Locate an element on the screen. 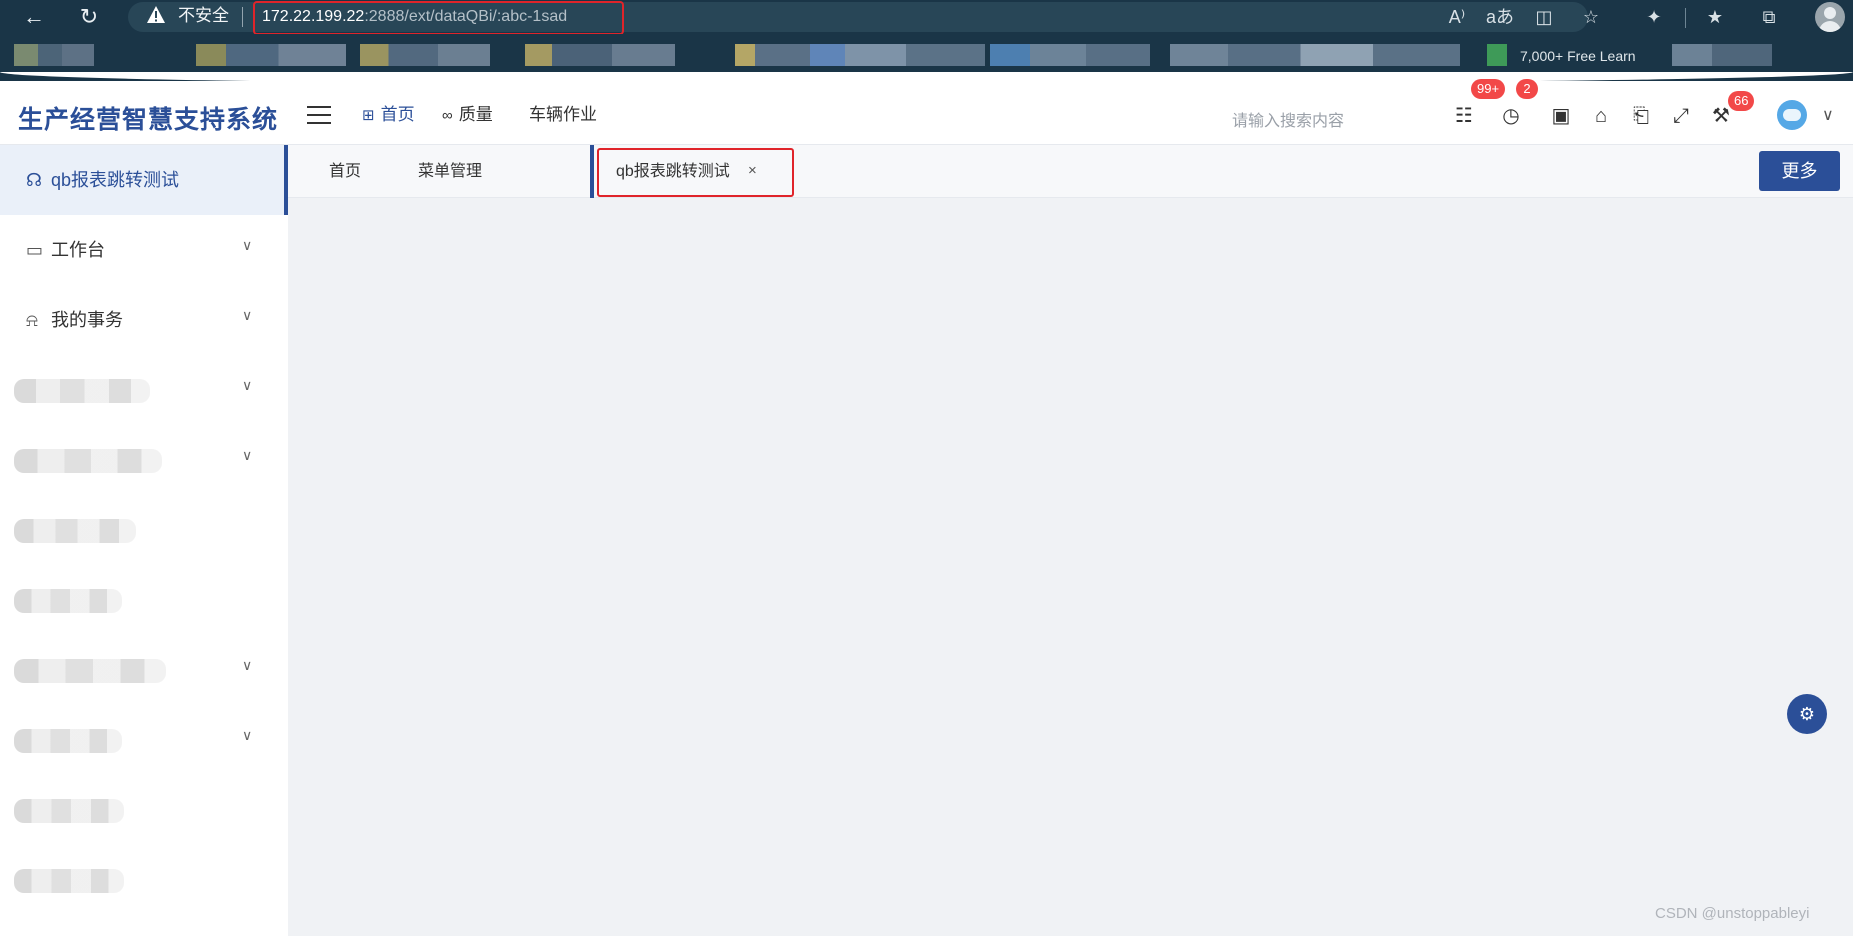  top-menu-home: ⊞ 首页 is located at coordinates (388, 115).